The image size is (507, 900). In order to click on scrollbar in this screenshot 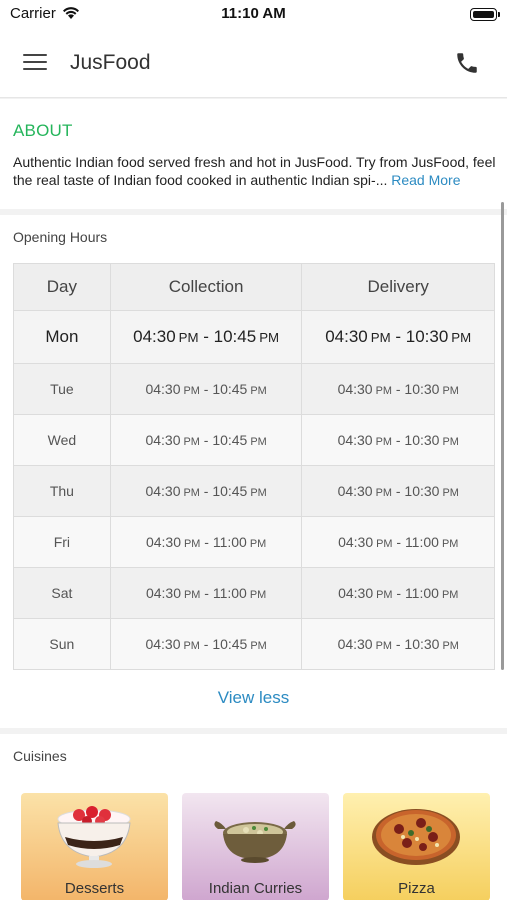, I will do `click(502, 436)`.